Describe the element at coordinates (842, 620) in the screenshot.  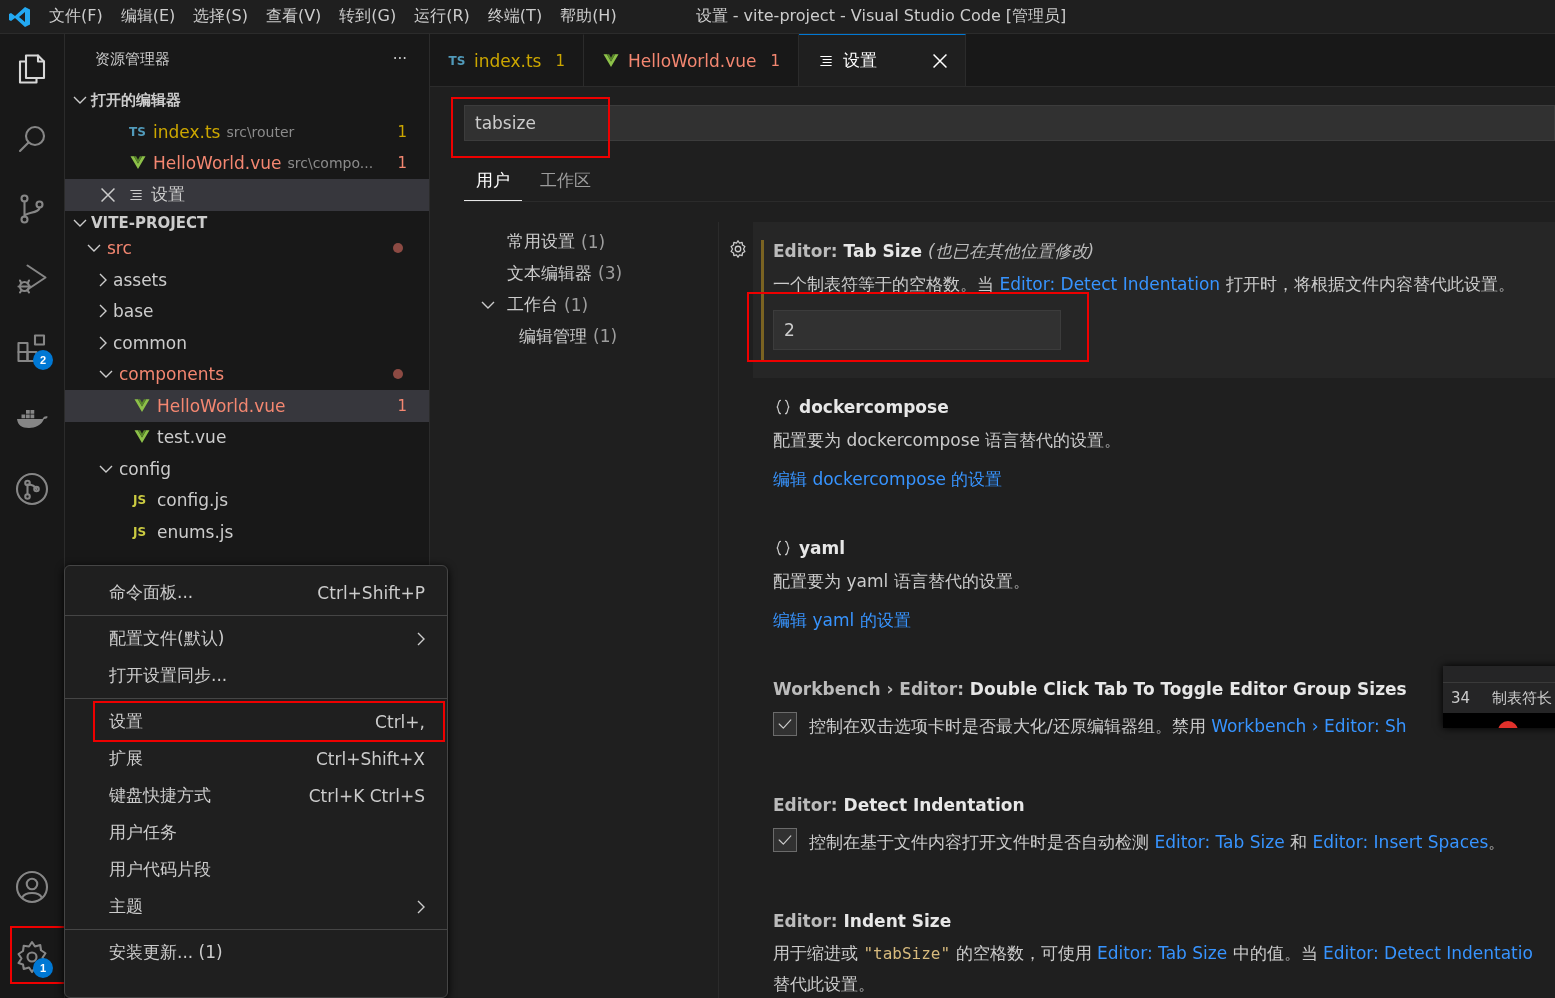
I see `settings-link: 编辑 yaml 的设置` at that location.